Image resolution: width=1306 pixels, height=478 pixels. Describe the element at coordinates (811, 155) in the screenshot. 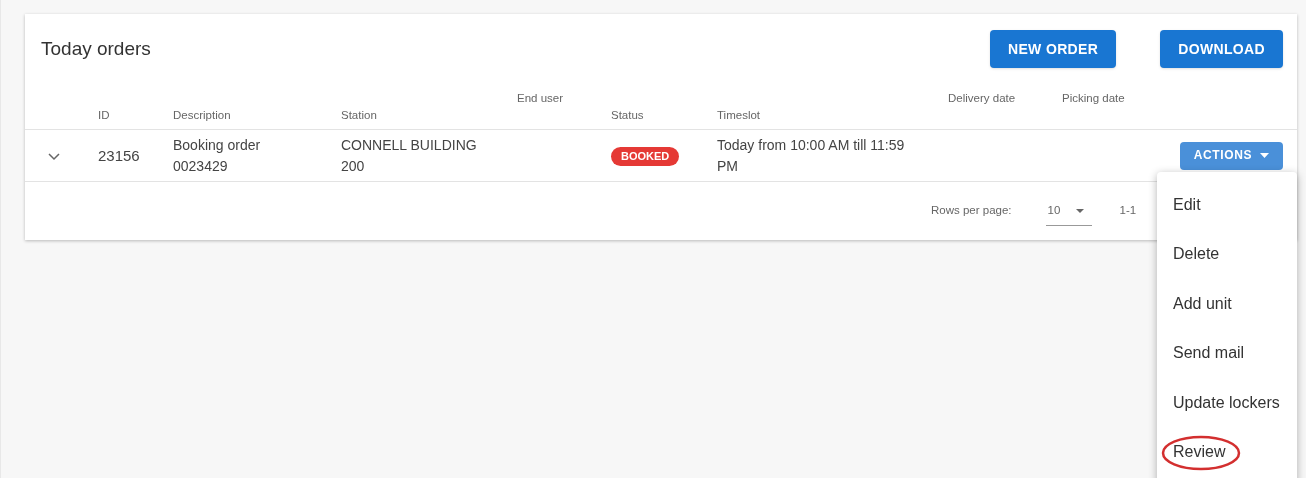

I see `timeslot-cell-text: Today from 10:00 AM till 11:59 PM` at that location.